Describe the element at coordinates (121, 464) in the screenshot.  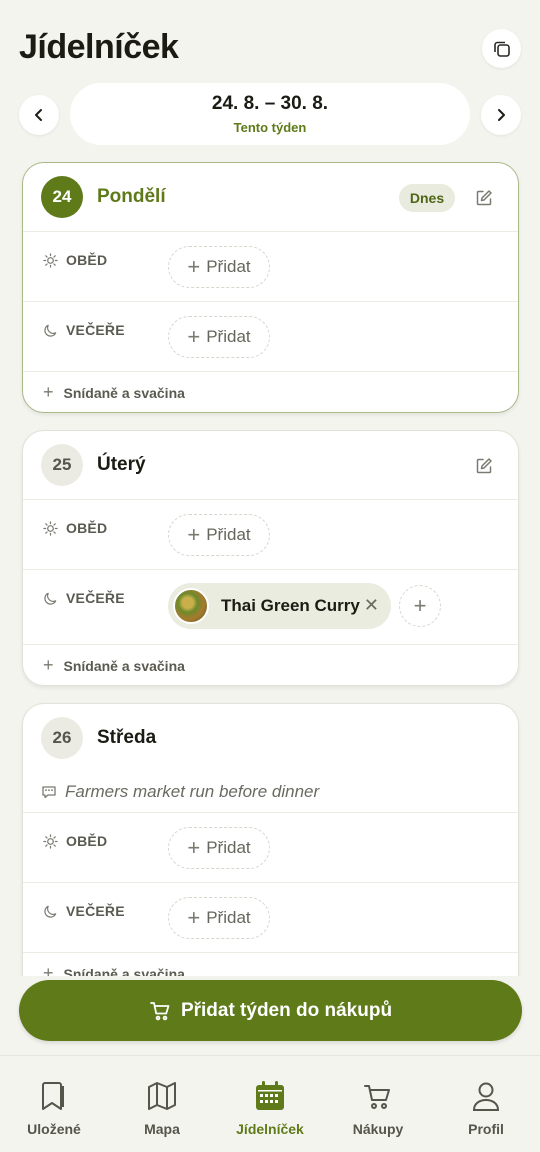
I see `day-name: Úterý` at that location.